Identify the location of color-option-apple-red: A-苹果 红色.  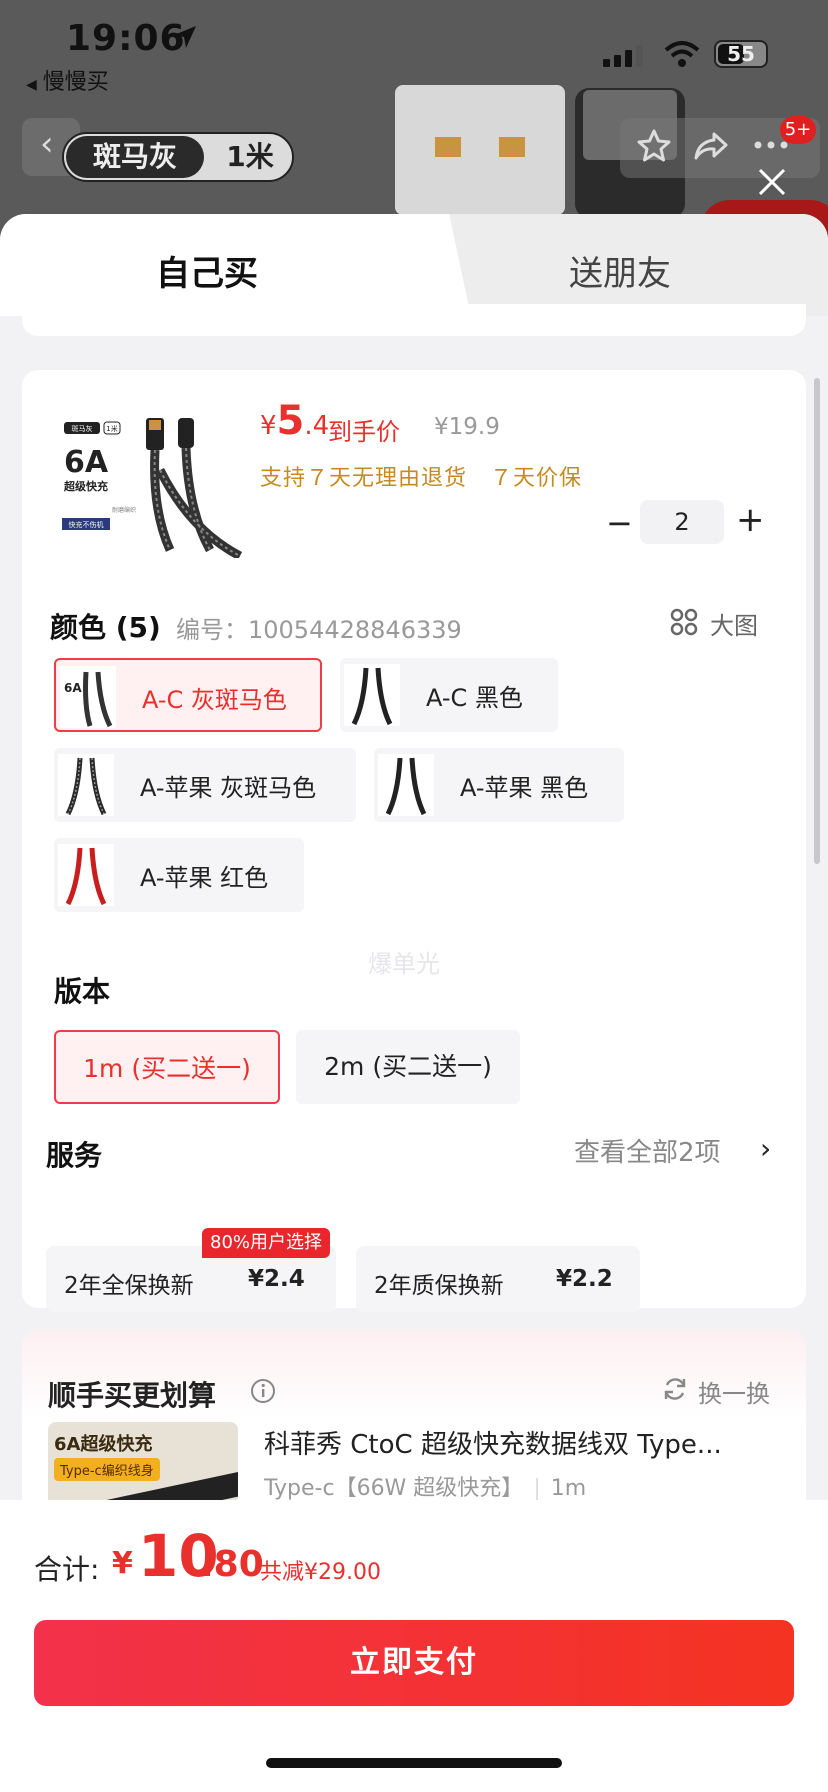
(179, 875).